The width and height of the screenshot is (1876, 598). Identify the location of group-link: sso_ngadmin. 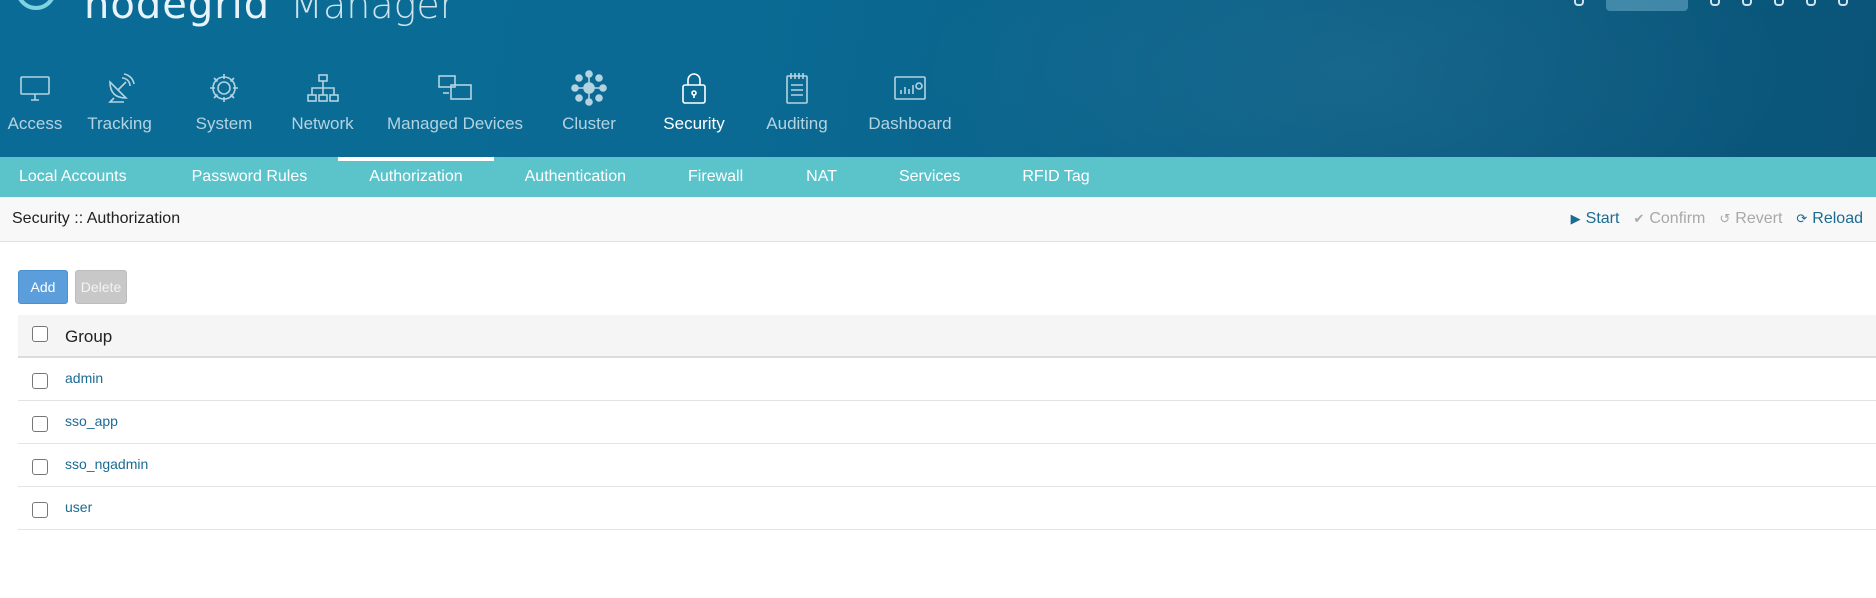
(106, 464).